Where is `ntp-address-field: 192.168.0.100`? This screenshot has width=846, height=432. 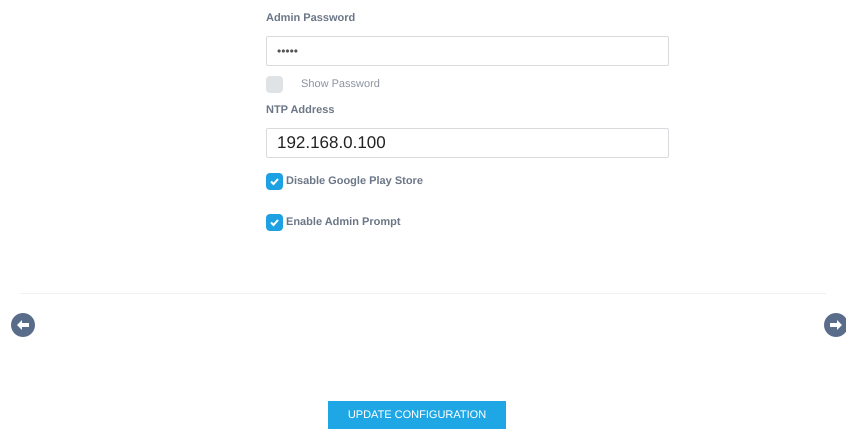 ntp-address-field: 192.168.0.100 is located at coordinates (467, 143).